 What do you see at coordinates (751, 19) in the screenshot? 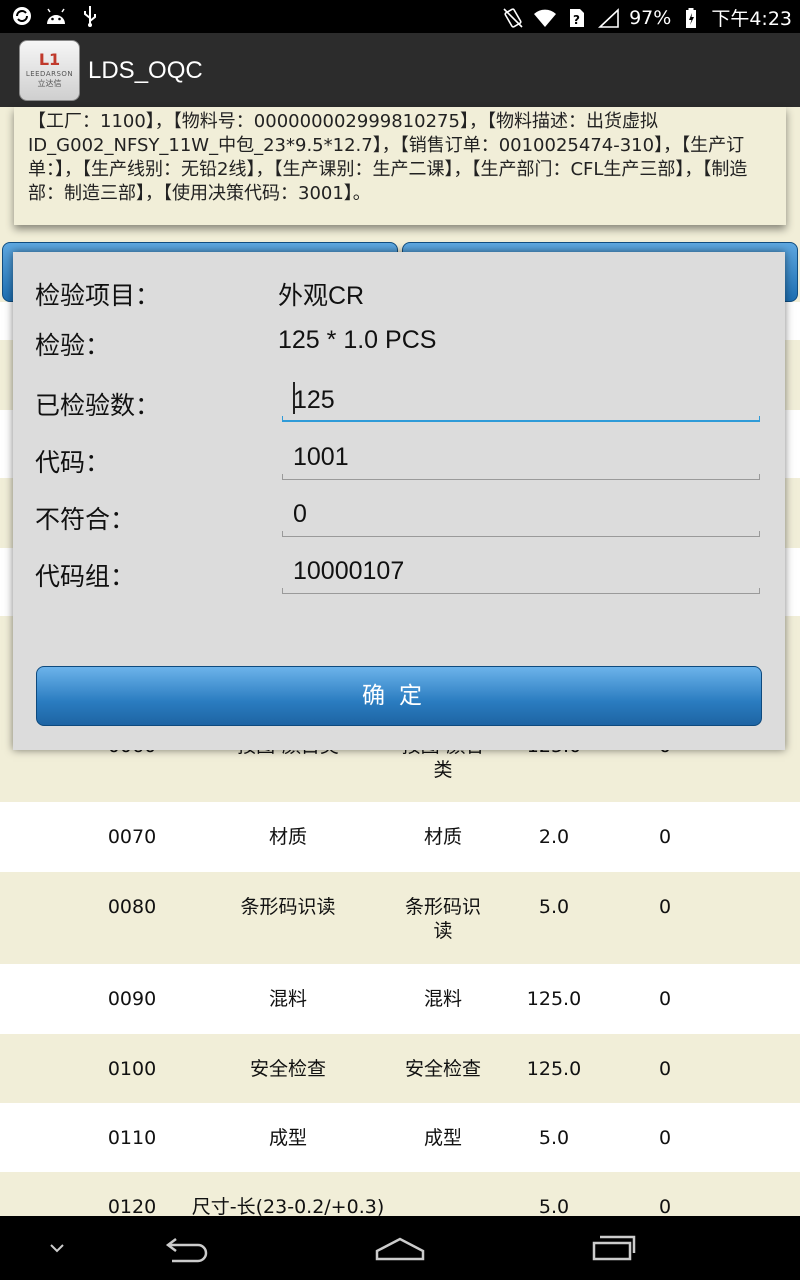
I see `clock: 下午4:23` at bounding box center [751, 19].